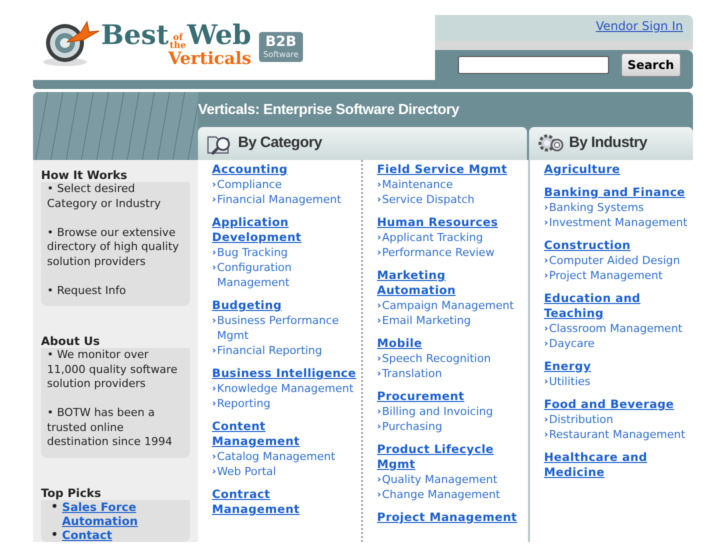 Image resolution: width=727 pixels, height=545 pixels. I want to click on category-link: Banking and Finance, so click(615, 192).